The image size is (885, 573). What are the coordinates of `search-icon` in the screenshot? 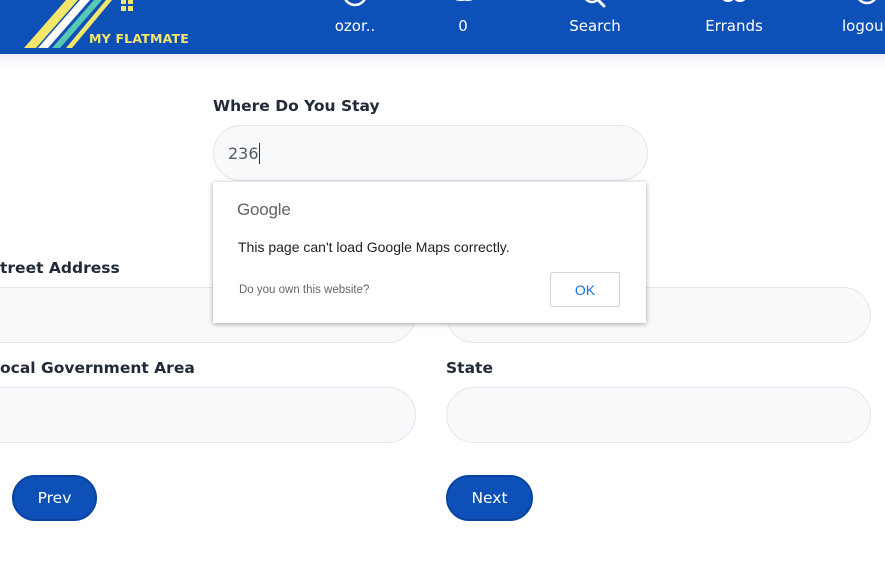 It's located at (595, 4).